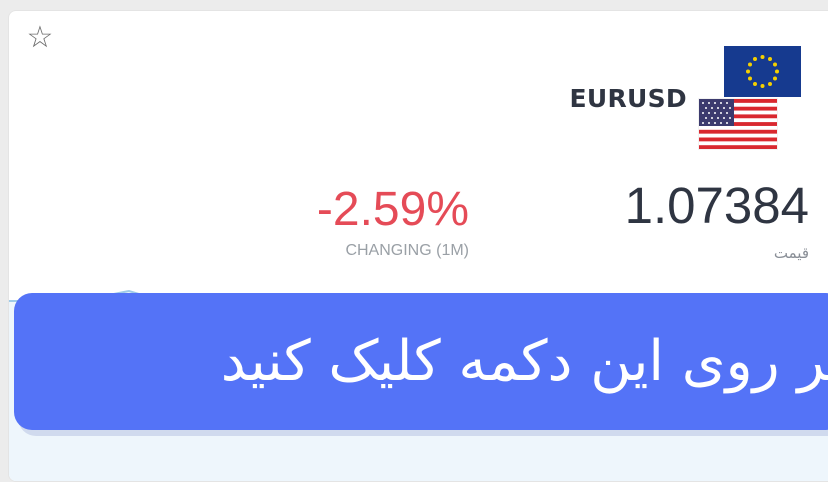 Image resolution: width=828 pixels, height=482 pixels. I want to click on price-value: 1.07384, so click(716, 205).